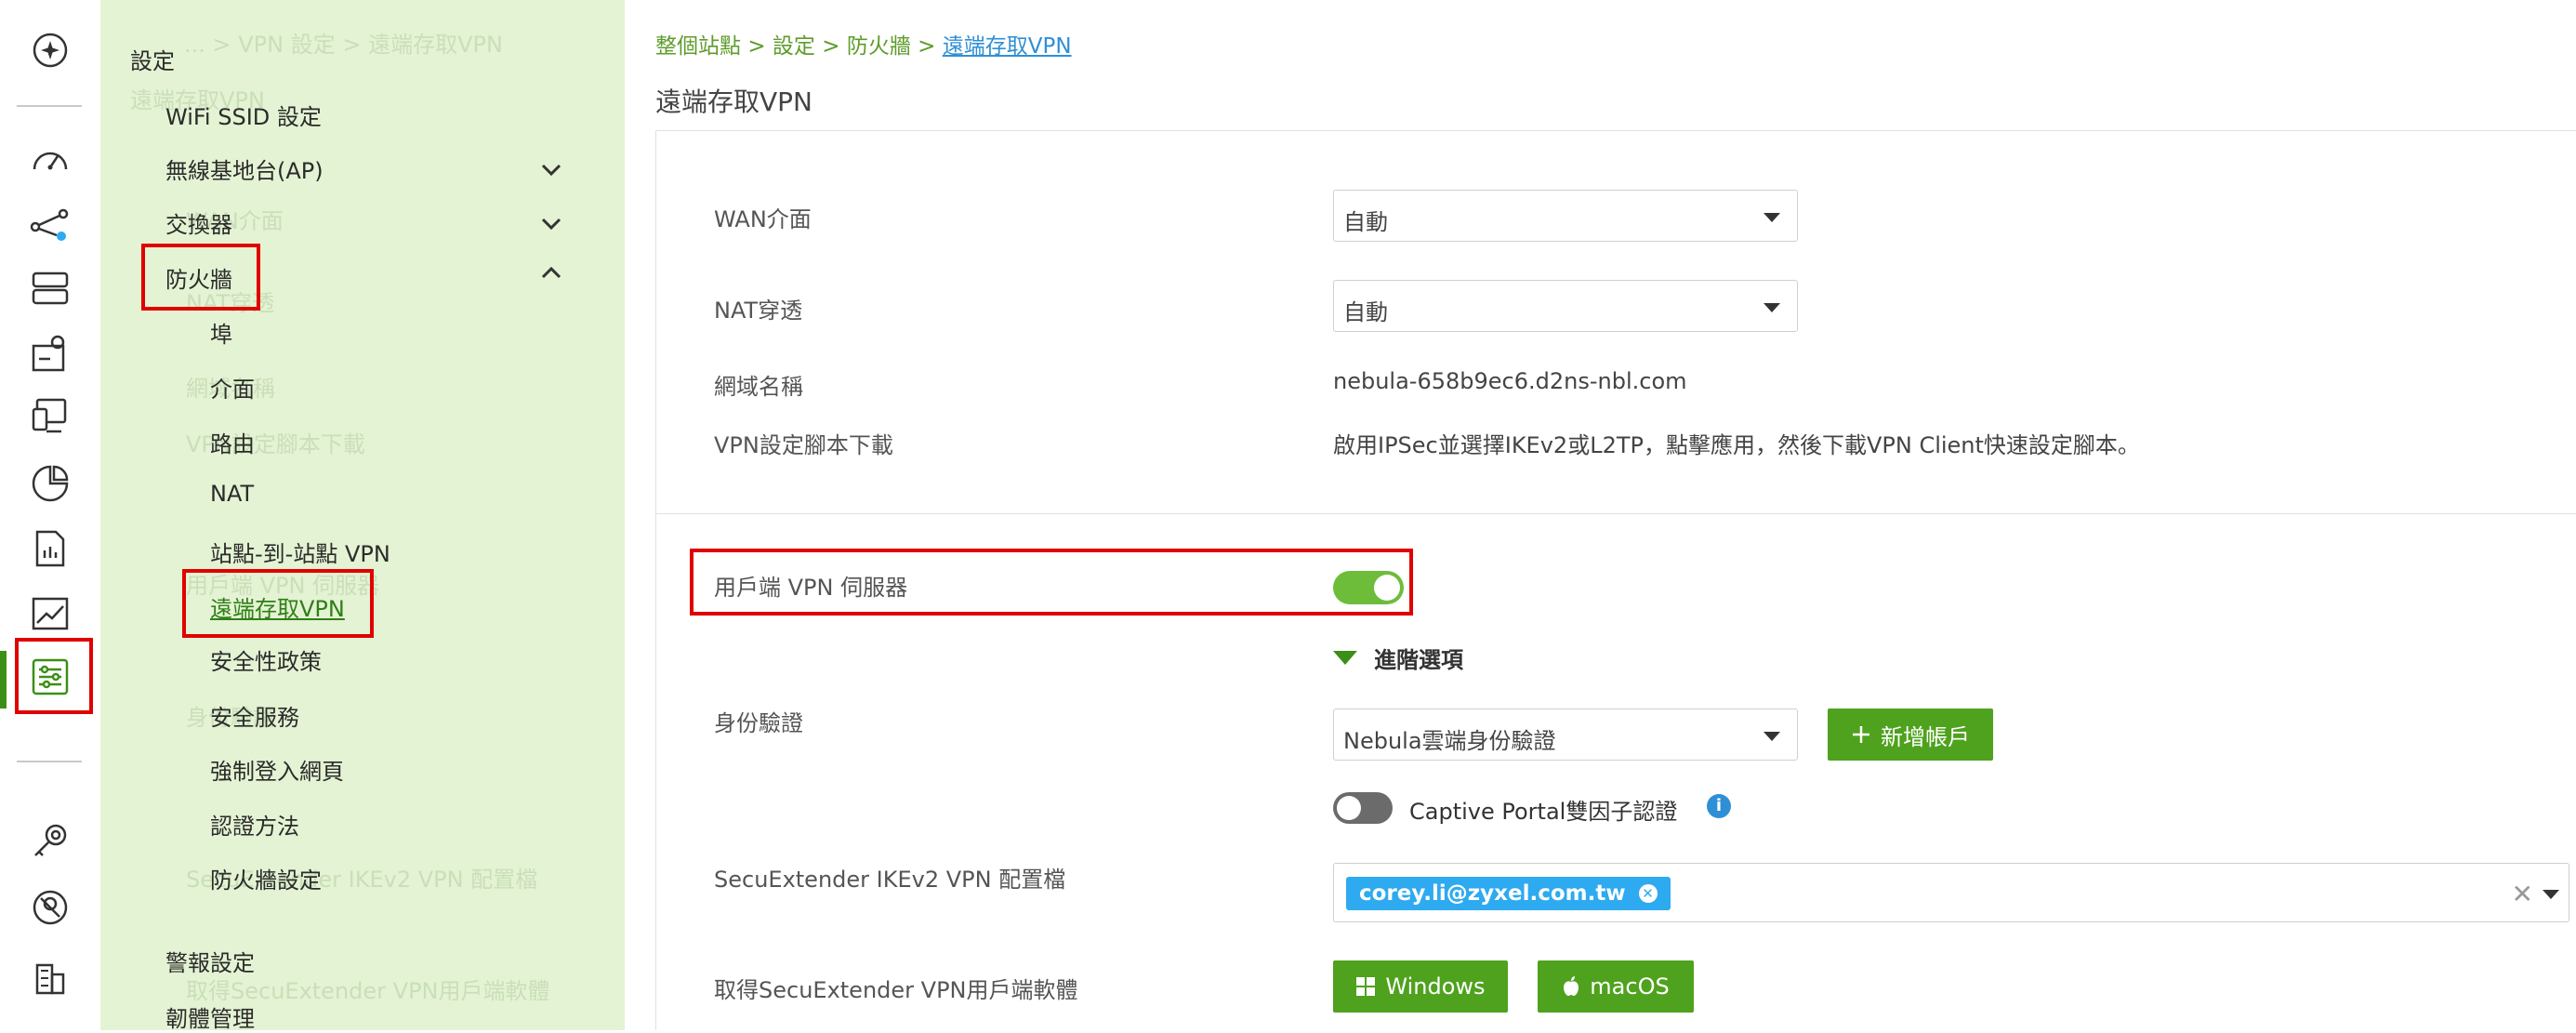  I want to click on highlight-firewall, so click(200, 277).